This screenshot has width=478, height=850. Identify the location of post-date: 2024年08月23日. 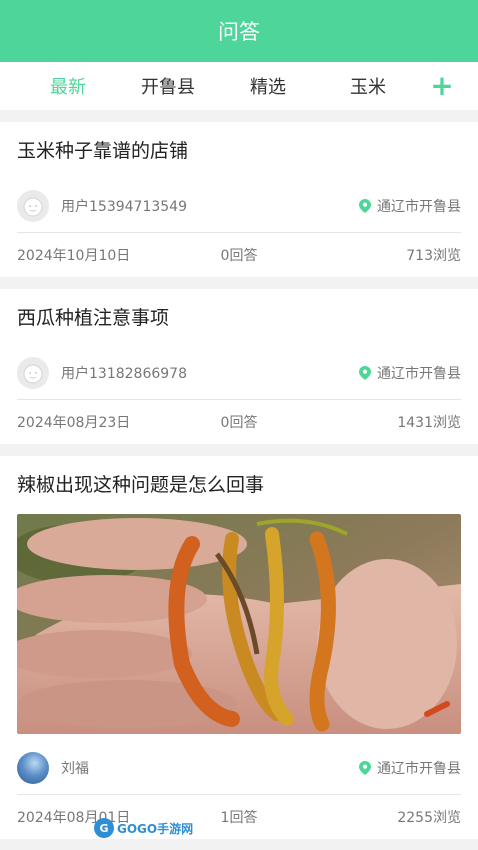
(74, 423).